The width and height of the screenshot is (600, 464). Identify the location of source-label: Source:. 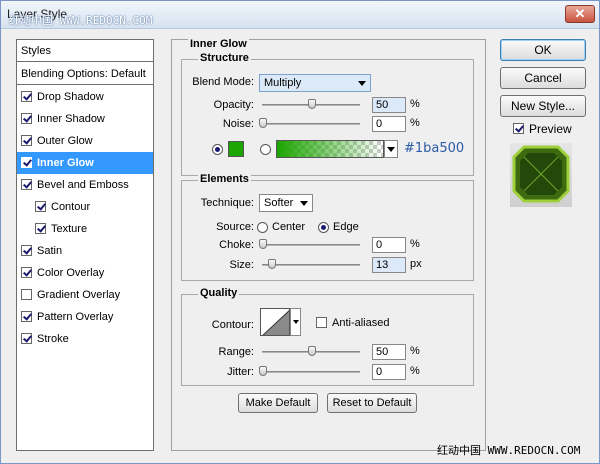
(235, 227).